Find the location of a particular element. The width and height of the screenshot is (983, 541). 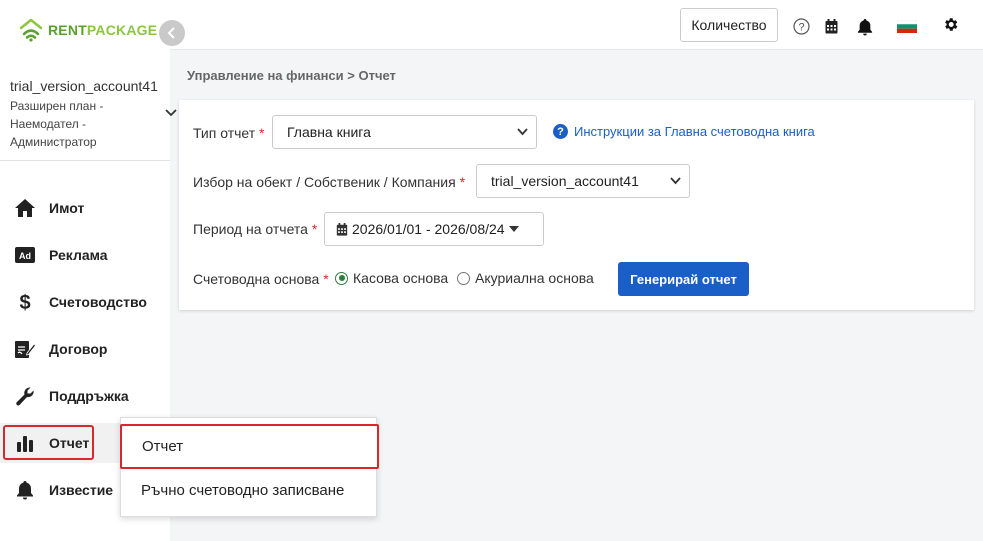

object-select: trial_version_account41 is located at coordinates (583, 181).